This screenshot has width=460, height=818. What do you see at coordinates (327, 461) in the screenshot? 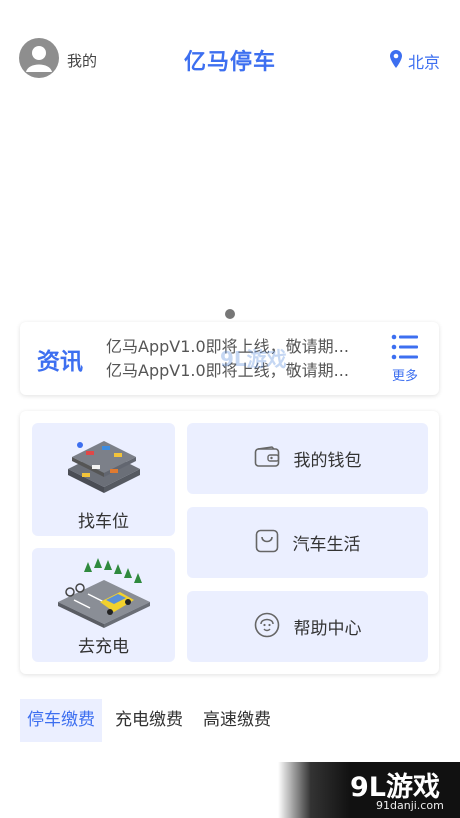
I see `wallet-label: 我的钱包` at bounding box center [327, 461].